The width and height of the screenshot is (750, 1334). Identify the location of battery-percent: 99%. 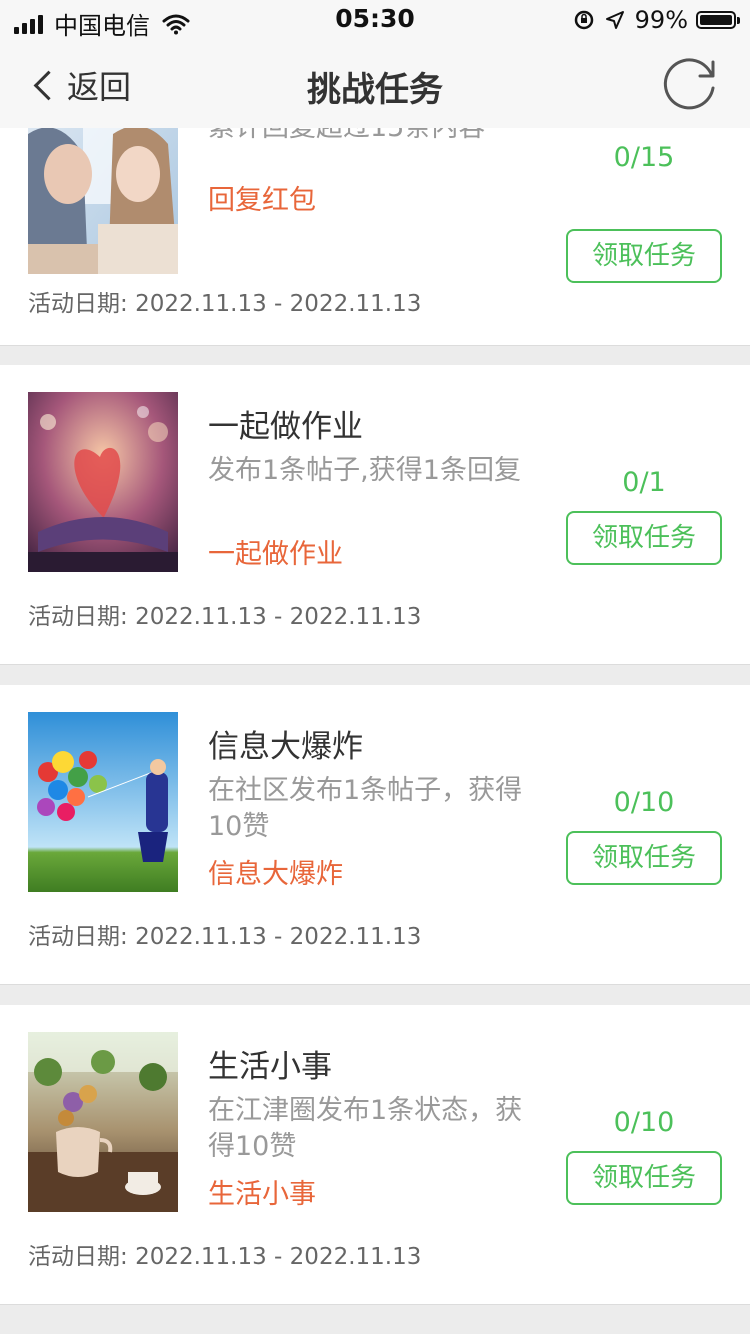
(661, 20).